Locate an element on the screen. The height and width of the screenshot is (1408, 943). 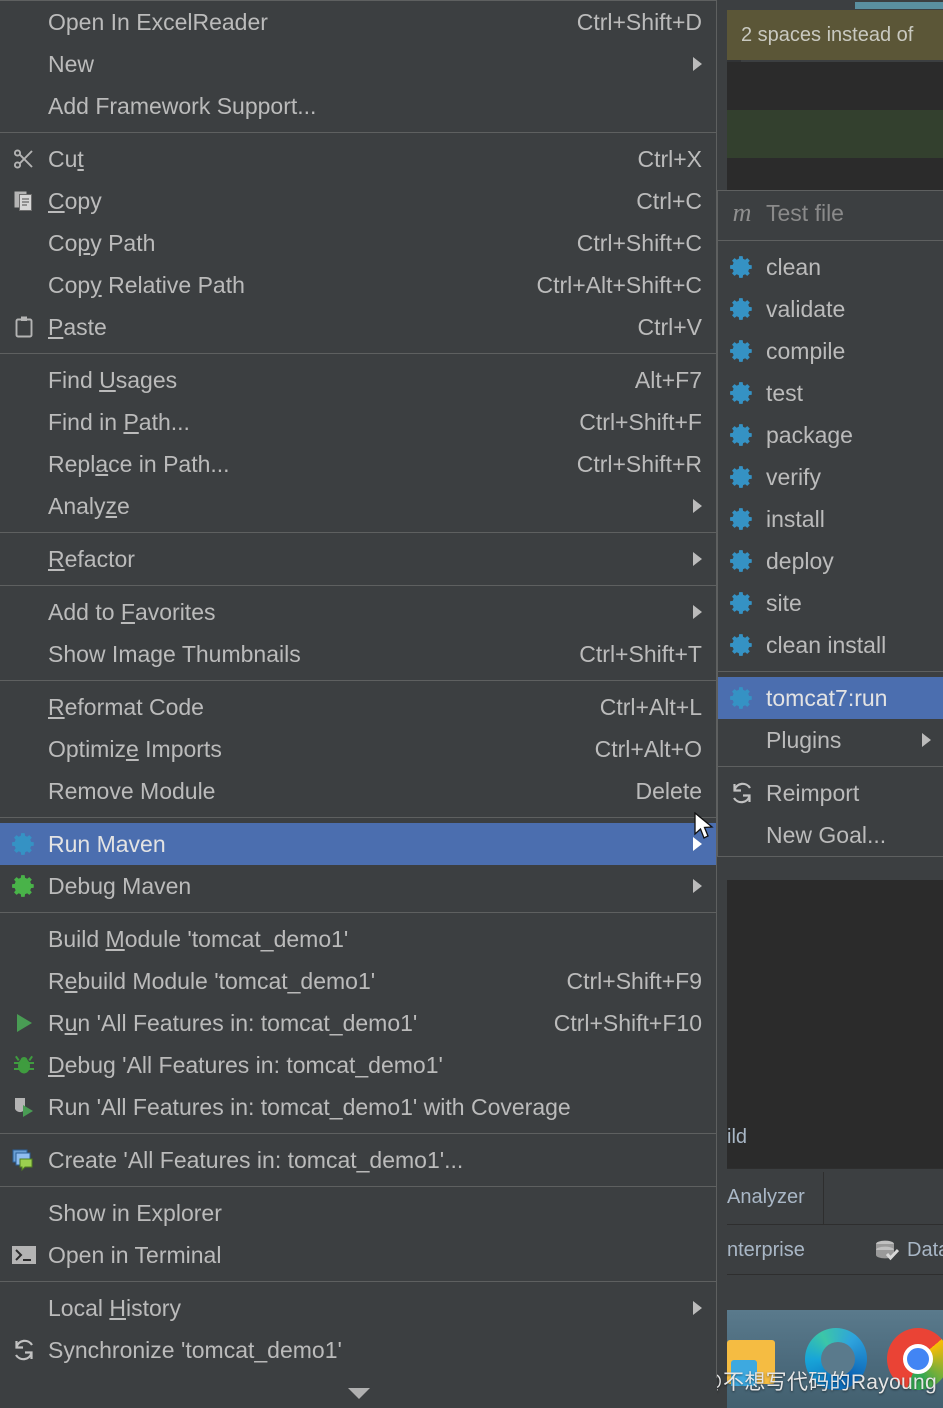
submenu-maven-goal-package: package is located at coordinates (830, 435).